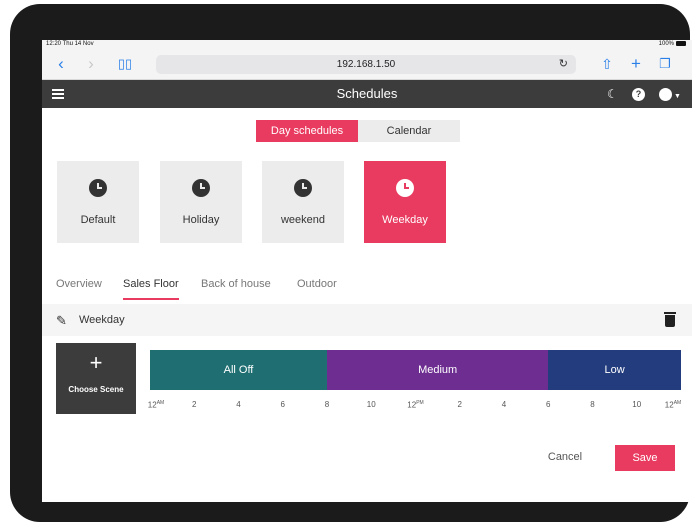  What do you see at coordinates (238, 370) in the screenshot?
I see `scene-segment-all-off: All Off` at bounding box center [238, 370].